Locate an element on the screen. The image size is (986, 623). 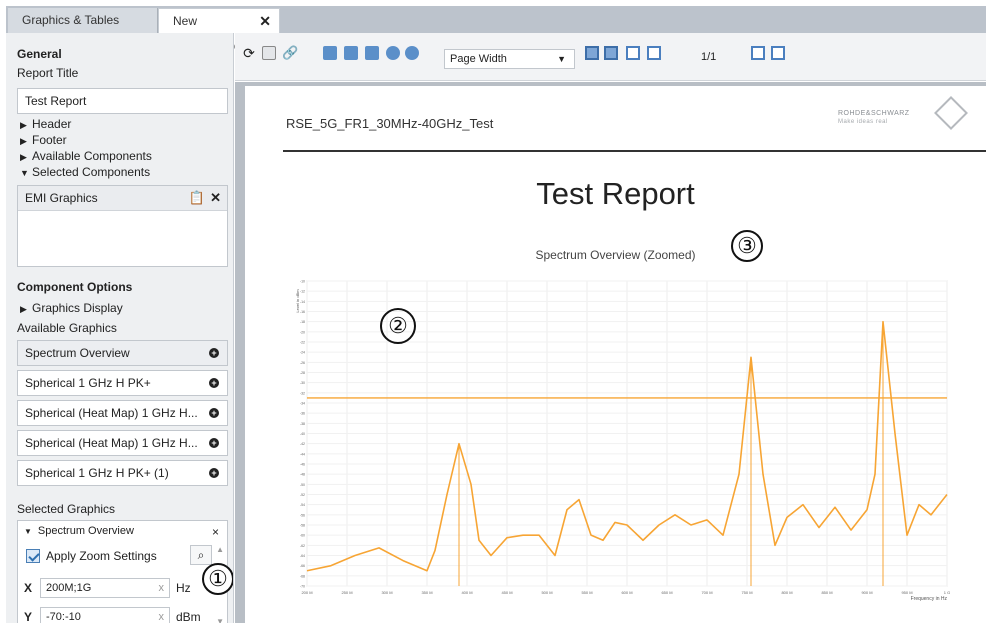
y-tick-label: -20 is located at coordinates (302, 332).